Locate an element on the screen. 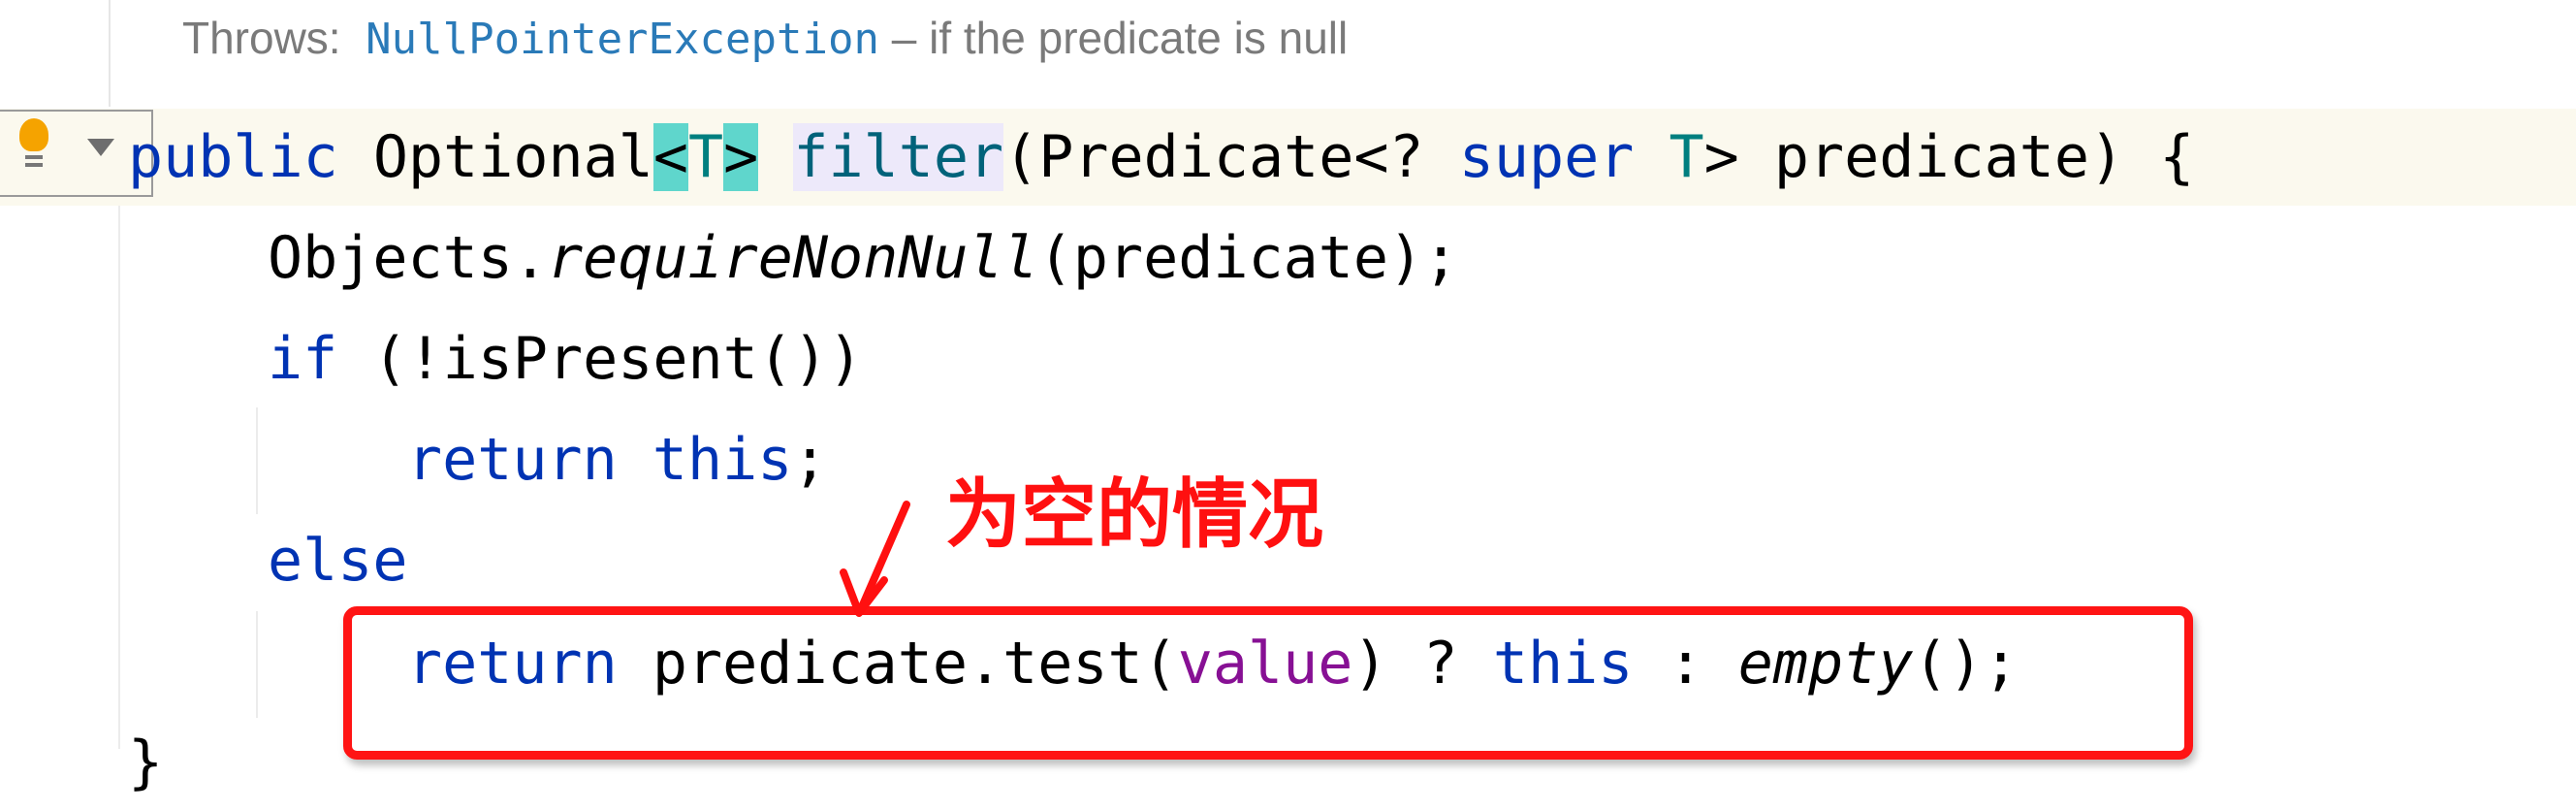 The width and height of the screenshot is (2576, 811). arrow-shaft is located at coordinates (883, 557).